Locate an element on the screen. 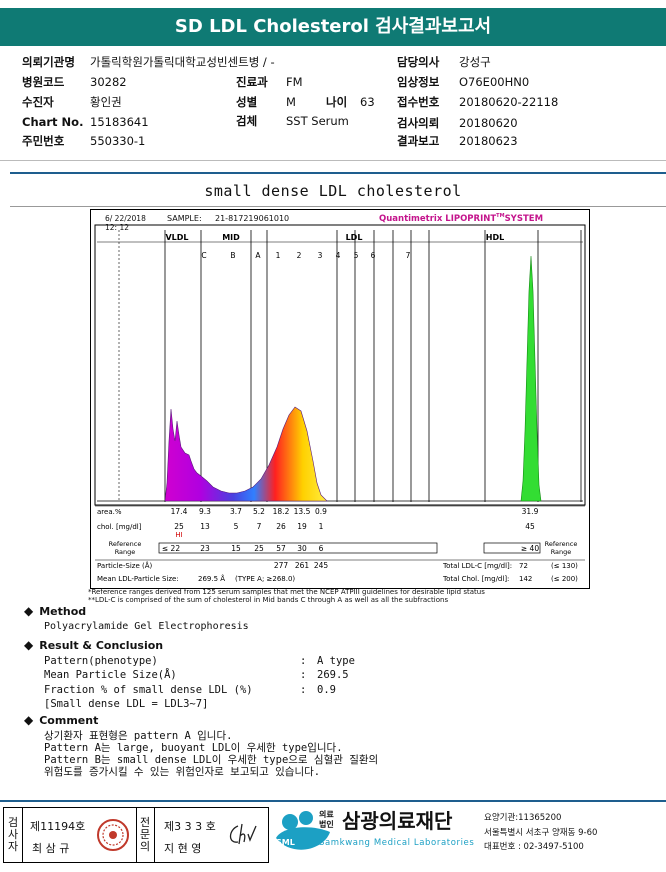 The width and height of the screenshot is (666, 872). clinical-label: 임상정보 is located at coordinates (418, 82).